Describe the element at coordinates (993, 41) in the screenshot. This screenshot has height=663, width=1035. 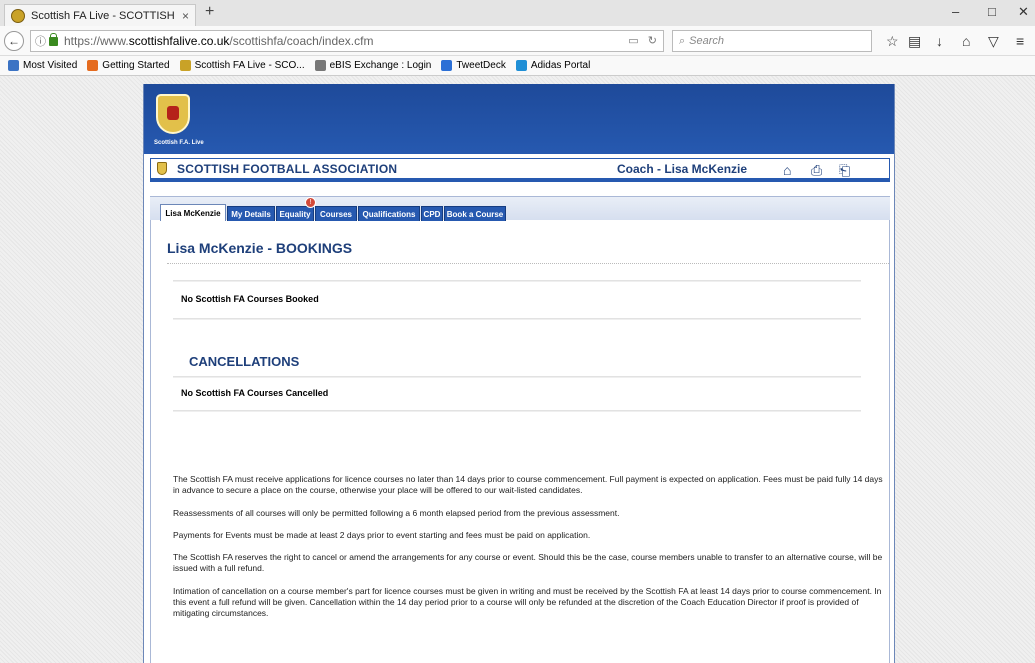
I see `pocket-icon: ▽` at that location.